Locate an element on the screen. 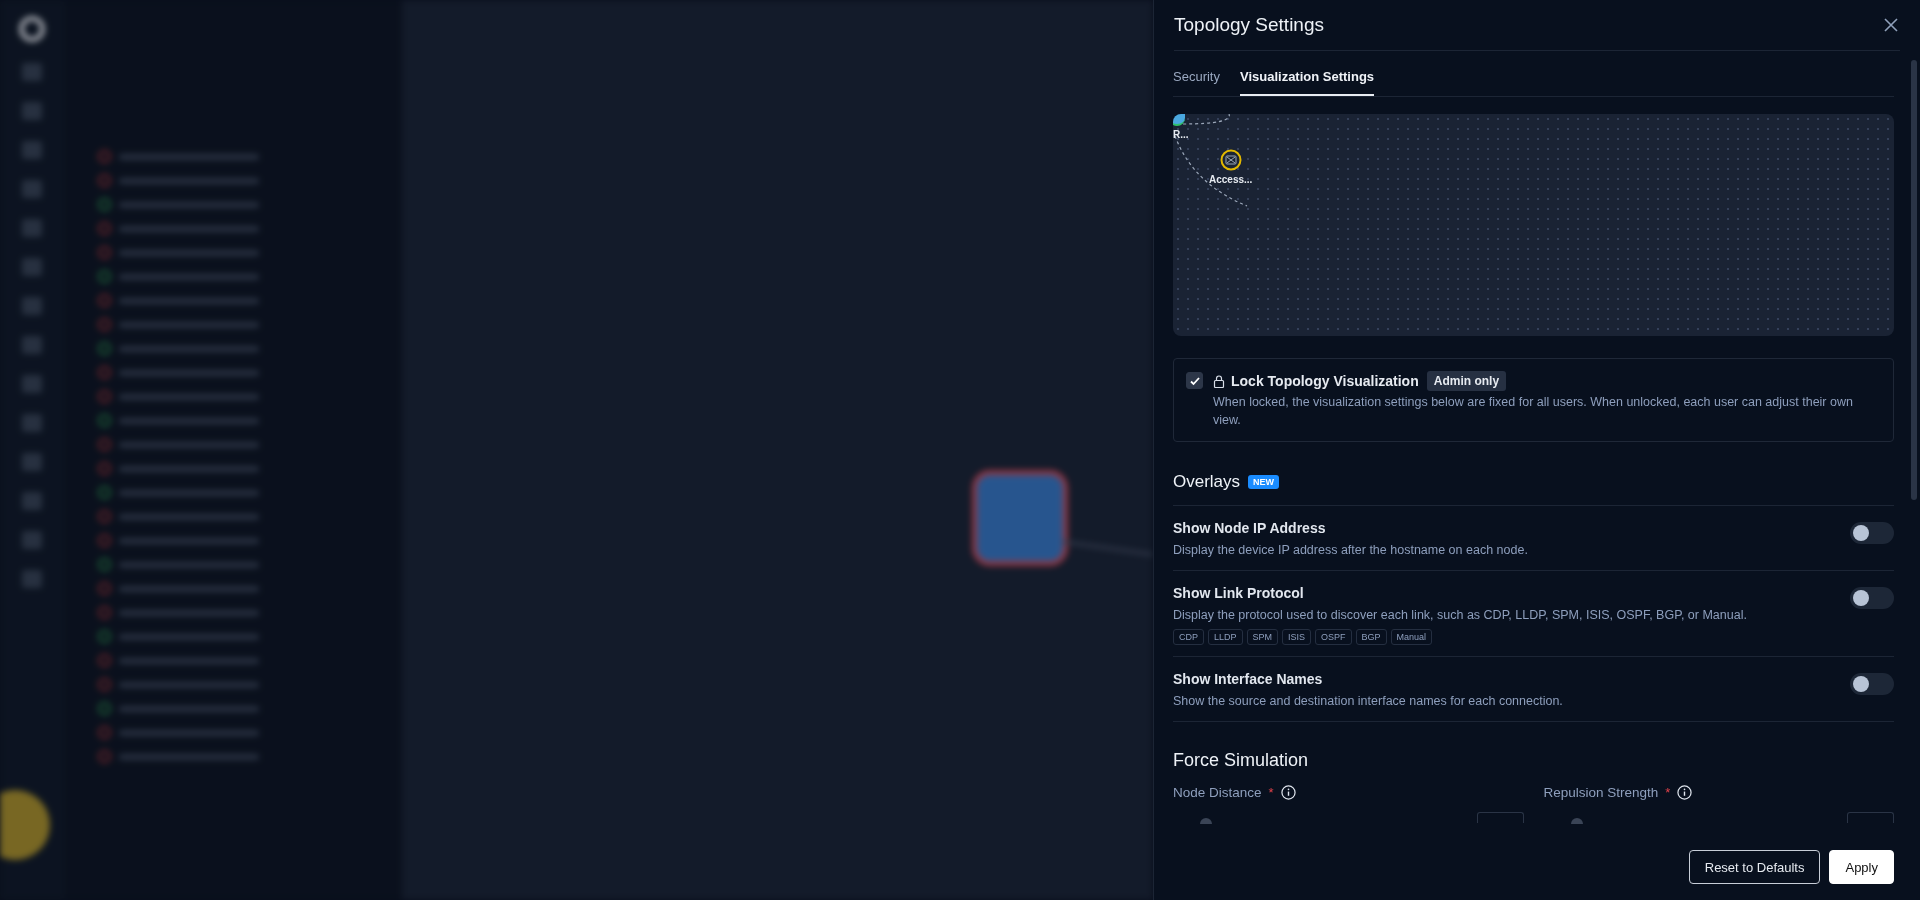 The height and width of the screenshot is (900, 1920). field-label: Node Distance is located at coordinates (1217, 792).